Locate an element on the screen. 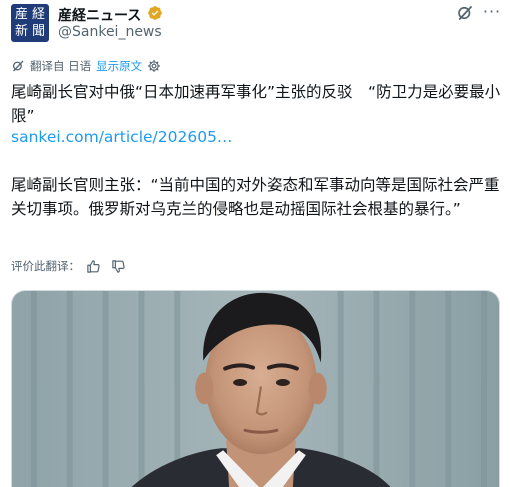 This screenshot has height=487, width=510. translation-bar: 翻译自 日语 显示原文 is located at coordinates (86, 66).